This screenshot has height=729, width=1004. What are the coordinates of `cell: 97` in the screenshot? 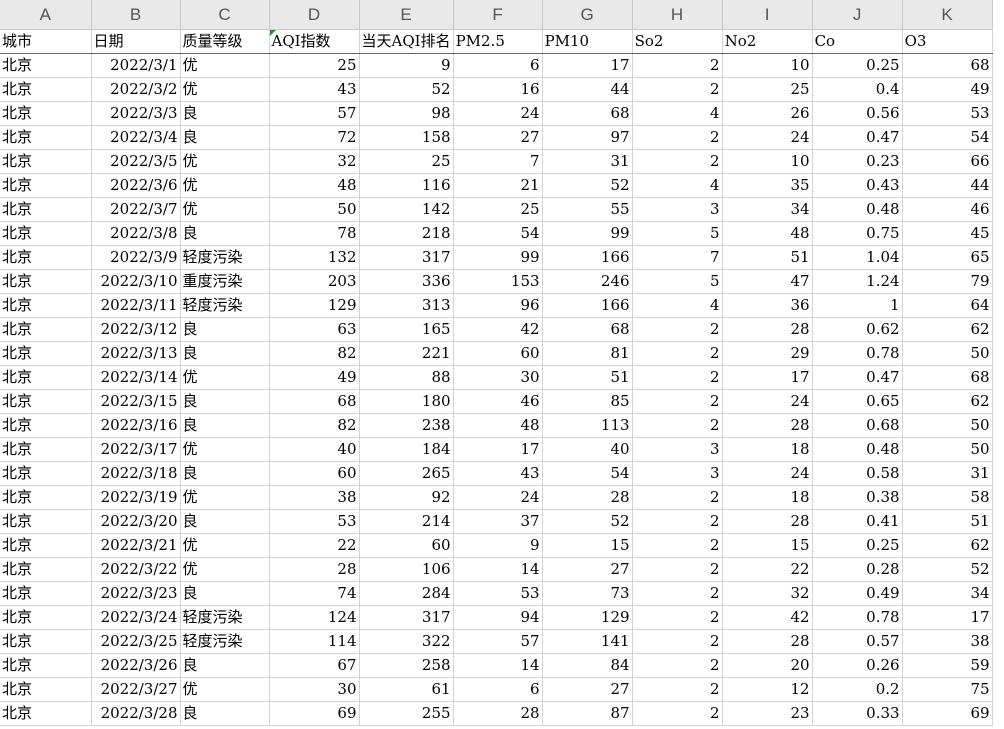 It's located at (587, 137).